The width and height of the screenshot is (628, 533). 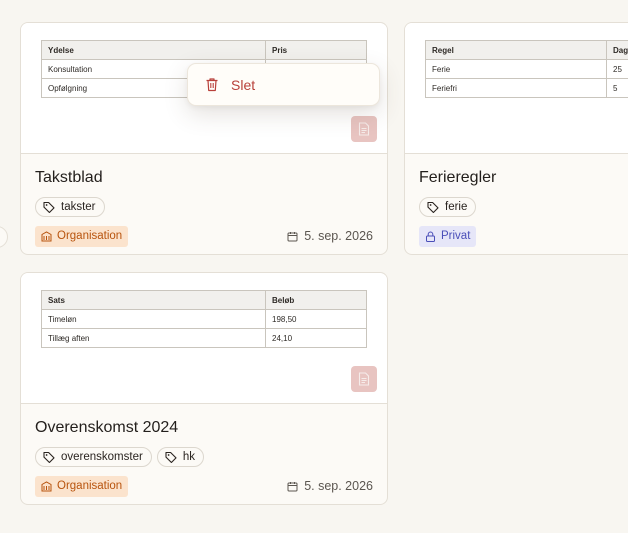 I want to click on lock-icon, so click(x=430, y=236).